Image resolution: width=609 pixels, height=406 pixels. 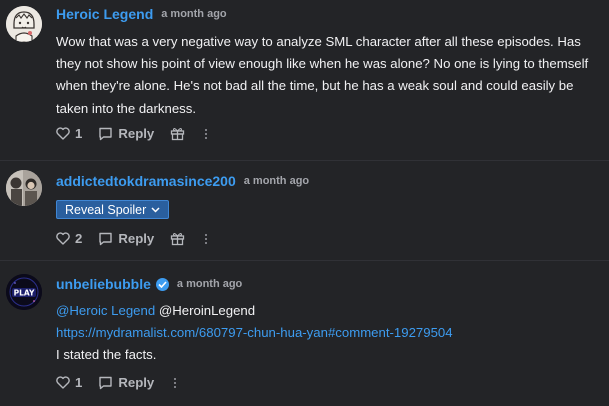 What do you see at coordinates (155, 209) in the screenshot?
I see `chevron-down-icon` at bounding box center [155, 209].